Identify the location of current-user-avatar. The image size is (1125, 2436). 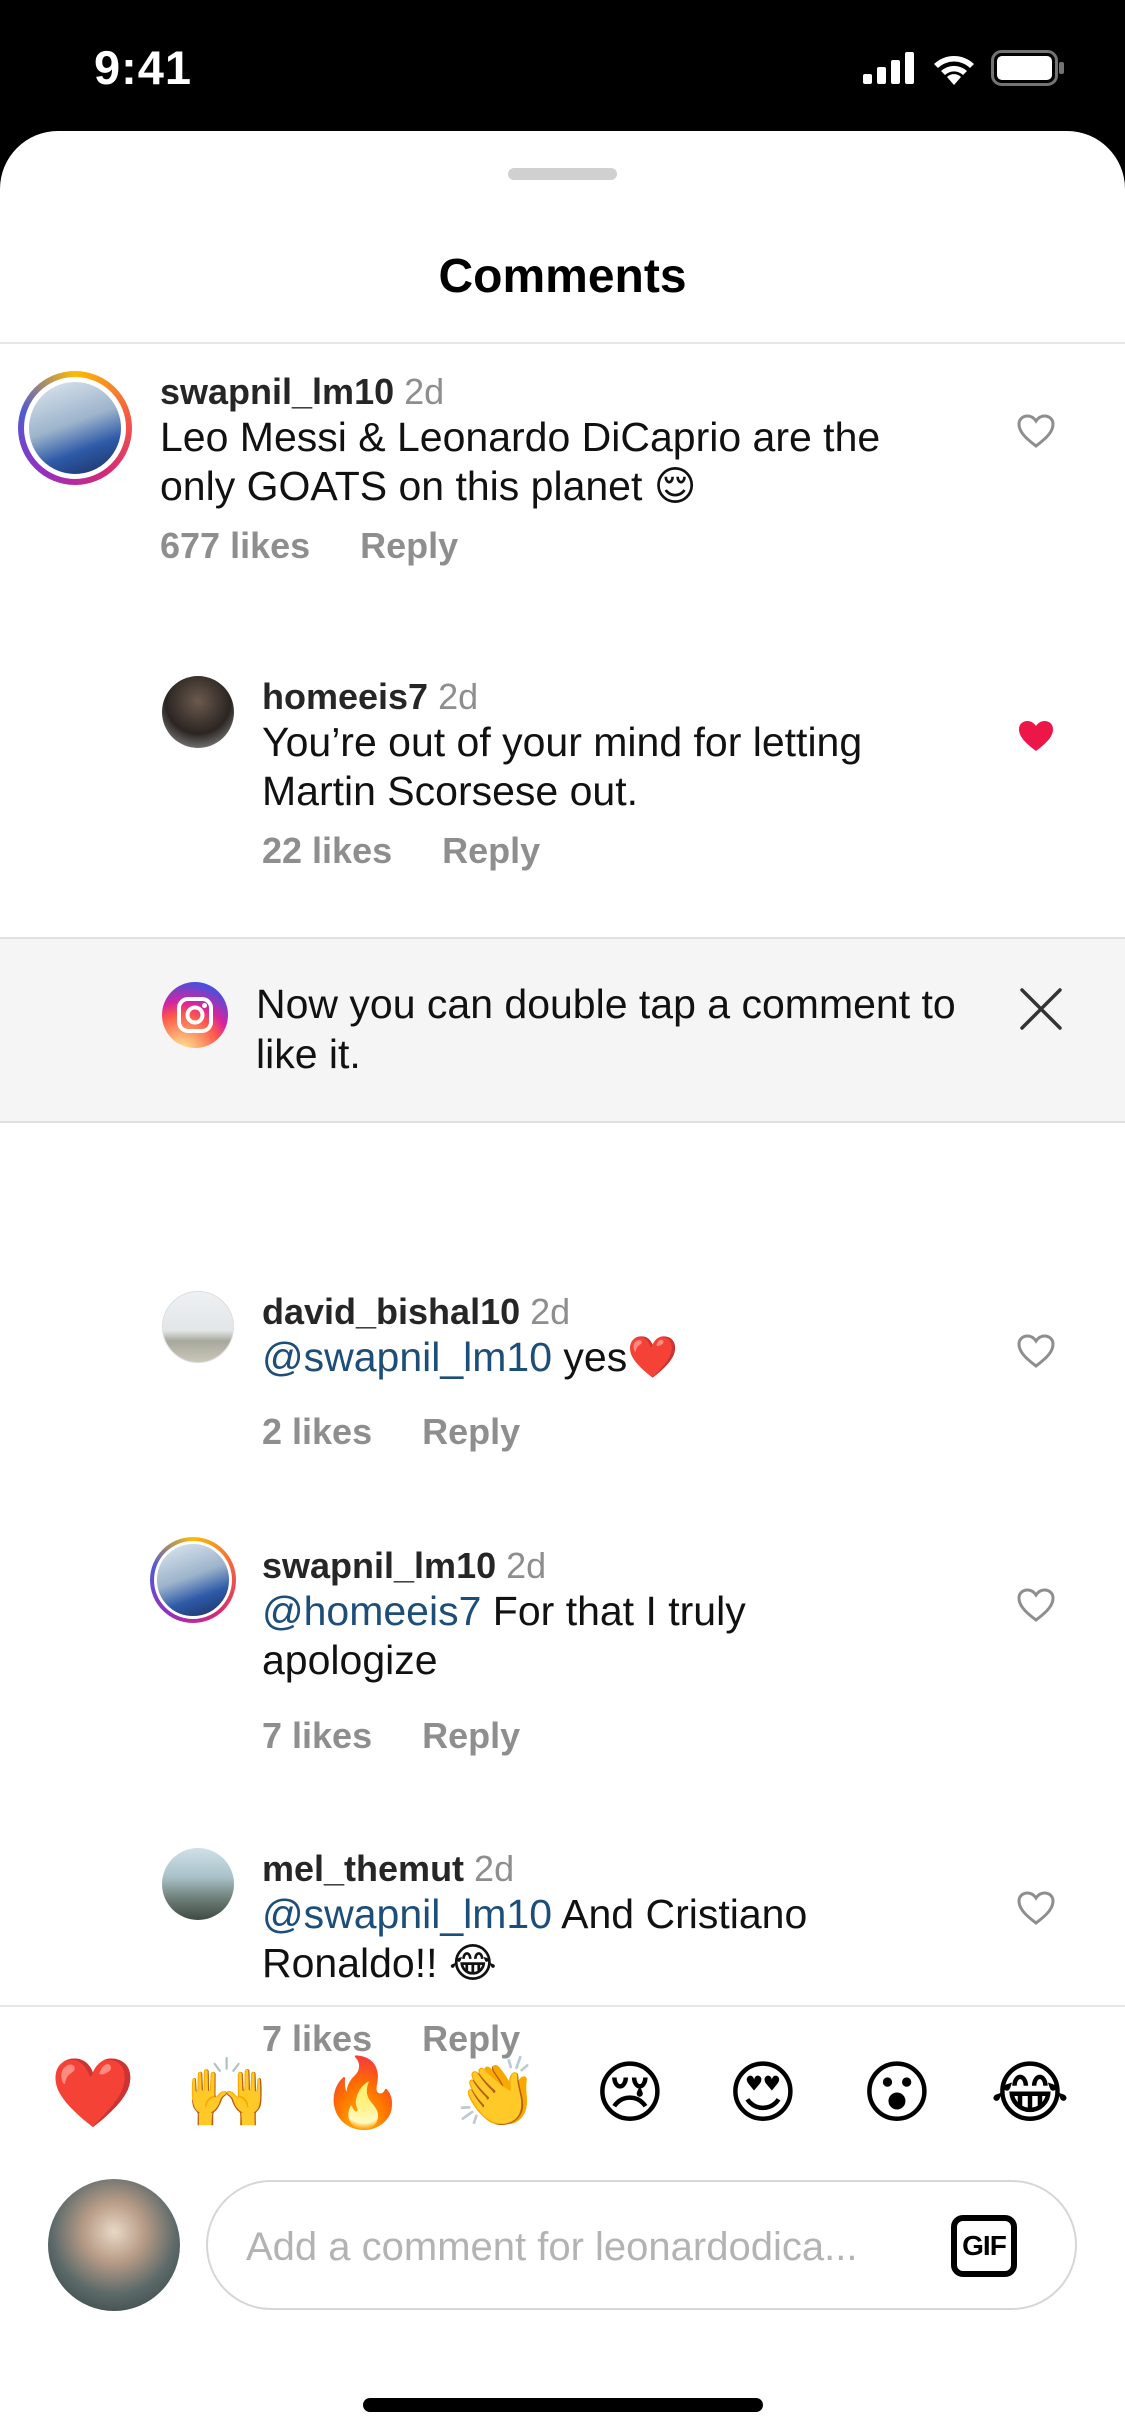
(114, 2245).